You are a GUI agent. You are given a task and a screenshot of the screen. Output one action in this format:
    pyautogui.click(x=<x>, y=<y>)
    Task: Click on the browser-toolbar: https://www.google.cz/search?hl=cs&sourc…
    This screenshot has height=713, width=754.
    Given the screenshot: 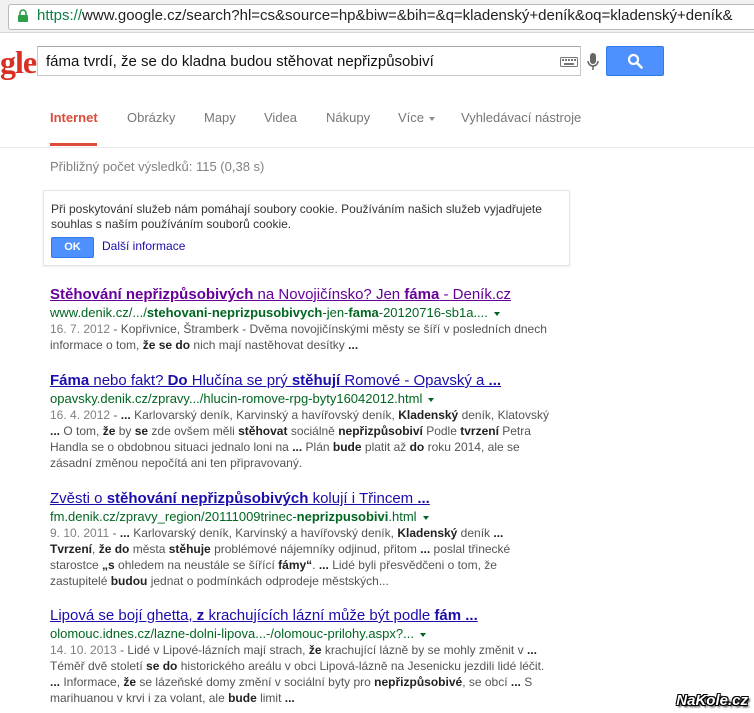 What is the action you would take?
    pyautogui.click(x=377, y=16)
    